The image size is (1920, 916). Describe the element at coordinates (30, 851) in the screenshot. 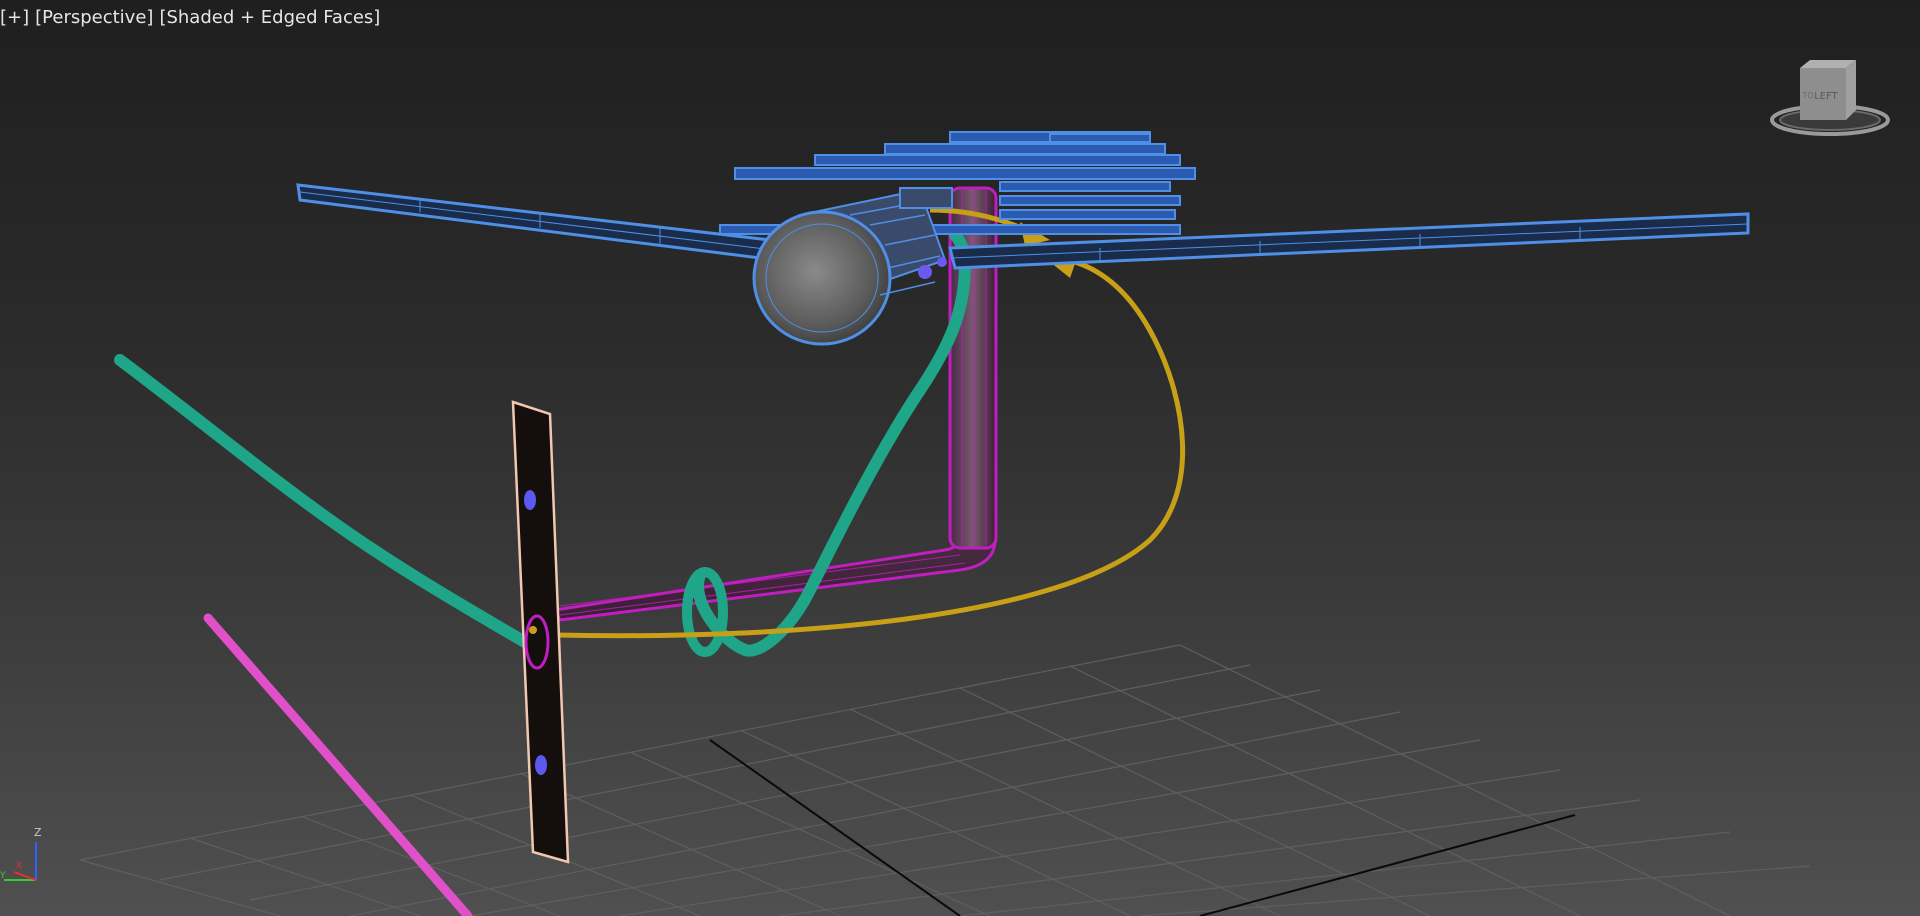

I see `axis-tripod-gizmo: Z X Y` at that location.